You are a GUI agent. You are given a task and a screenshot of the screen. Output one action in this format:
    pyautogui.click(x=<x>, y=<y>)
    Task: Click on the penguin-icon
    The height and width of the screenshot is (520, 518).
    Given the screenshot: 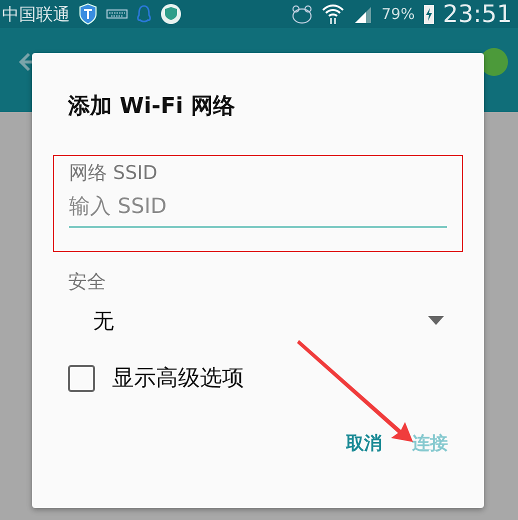 What is the action you would take?
    pyautogui.click(x=144, y=14)
    